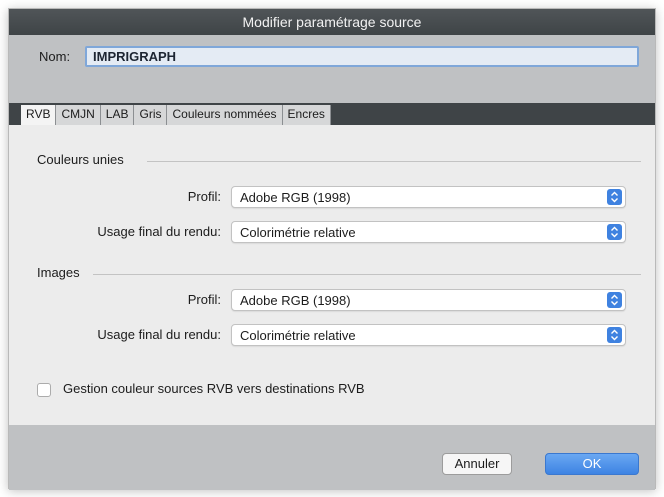 The image size is (664, 497). Describe the element at coordinates (394, 161) in the screenshot. I see `solid-colors-divider` at that location.